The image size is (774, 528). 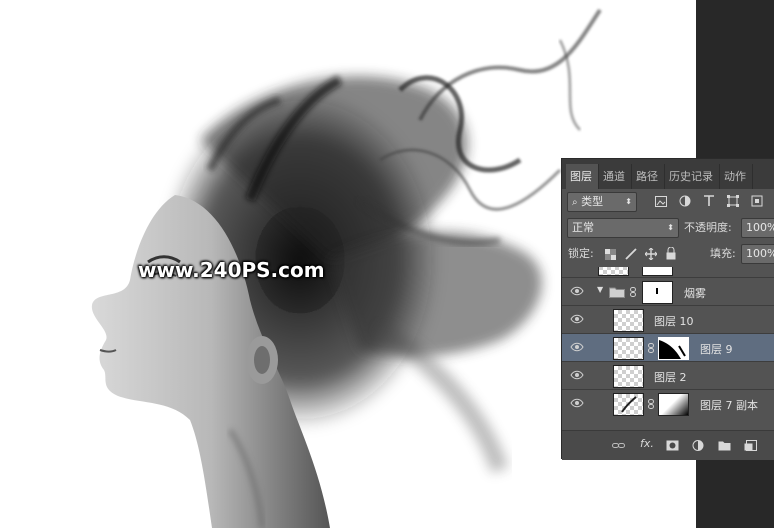 I want to click on lock-label: 锁定:, so click(x=581, y=253).